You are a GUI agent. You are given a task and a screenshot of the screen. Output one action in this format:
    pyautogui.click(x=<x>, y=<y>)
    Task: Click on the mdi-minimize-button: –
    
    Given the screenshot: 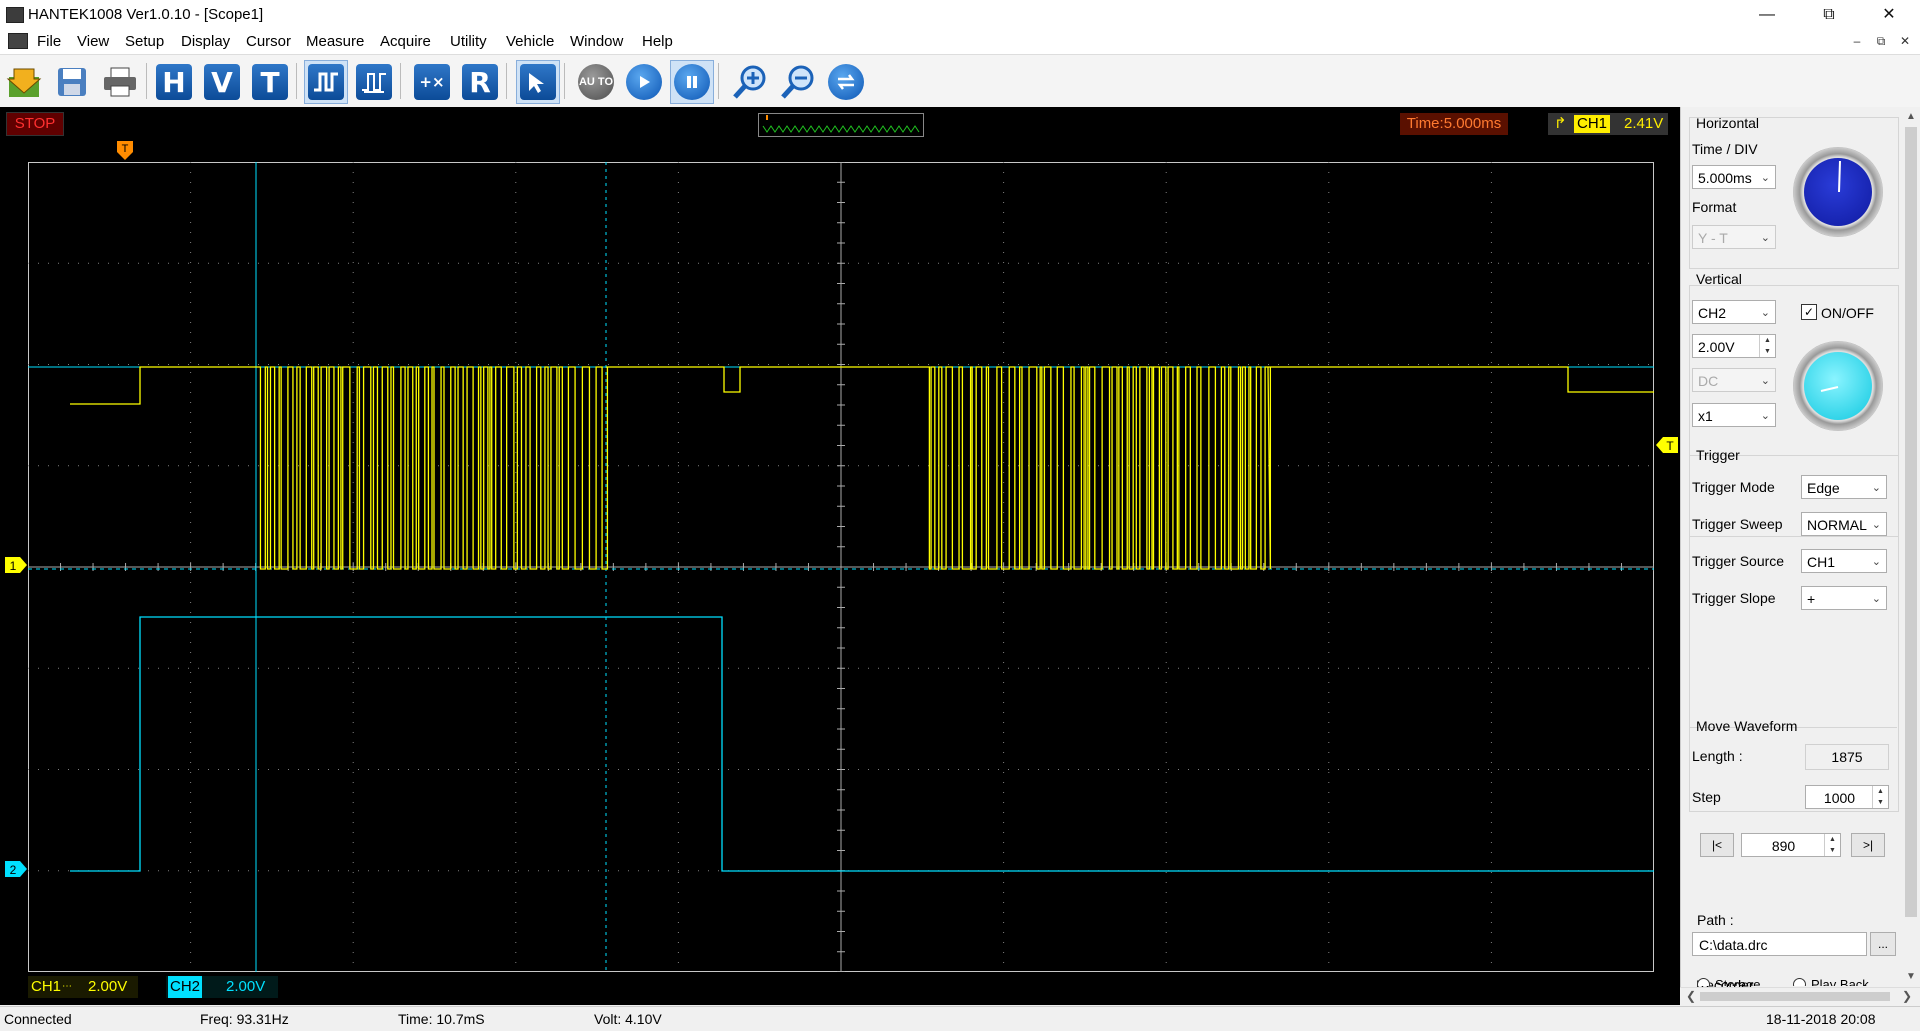 What is the action you would take?
    pyautogui.click(x=1857, y=41)
    